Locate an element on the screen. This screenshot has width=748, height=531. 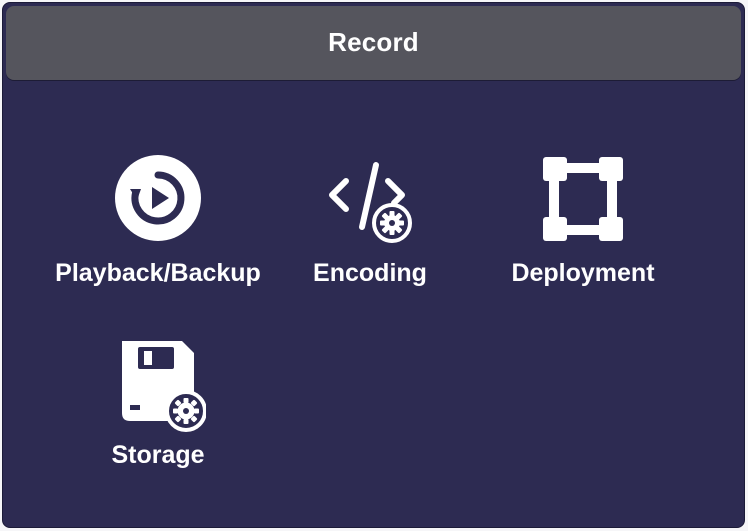
encoding-tile: Encoding is located at coordinates (370, 233).